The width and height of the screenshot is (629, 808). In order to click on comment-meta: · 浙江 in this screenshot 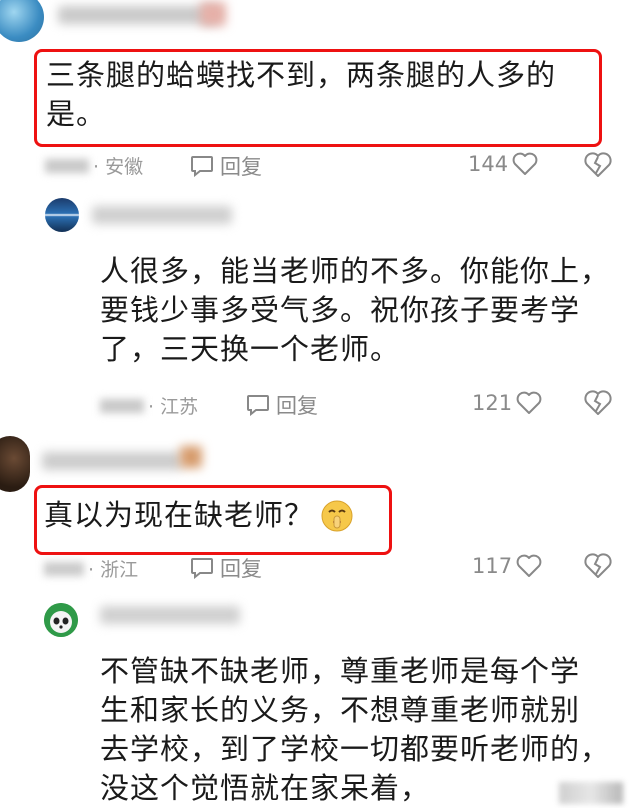, I will do `click(91, 568)`.